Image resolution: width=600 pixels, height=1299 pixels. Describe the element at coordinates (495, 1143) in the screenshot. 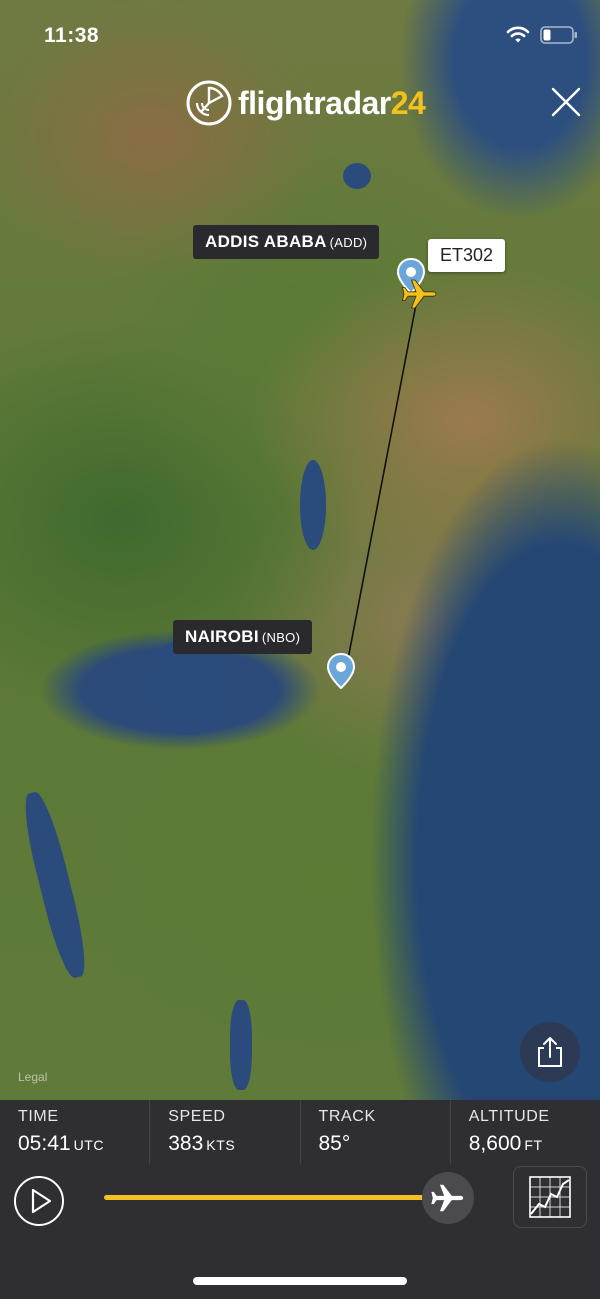

I see `stat-number: 8,600` at that location.